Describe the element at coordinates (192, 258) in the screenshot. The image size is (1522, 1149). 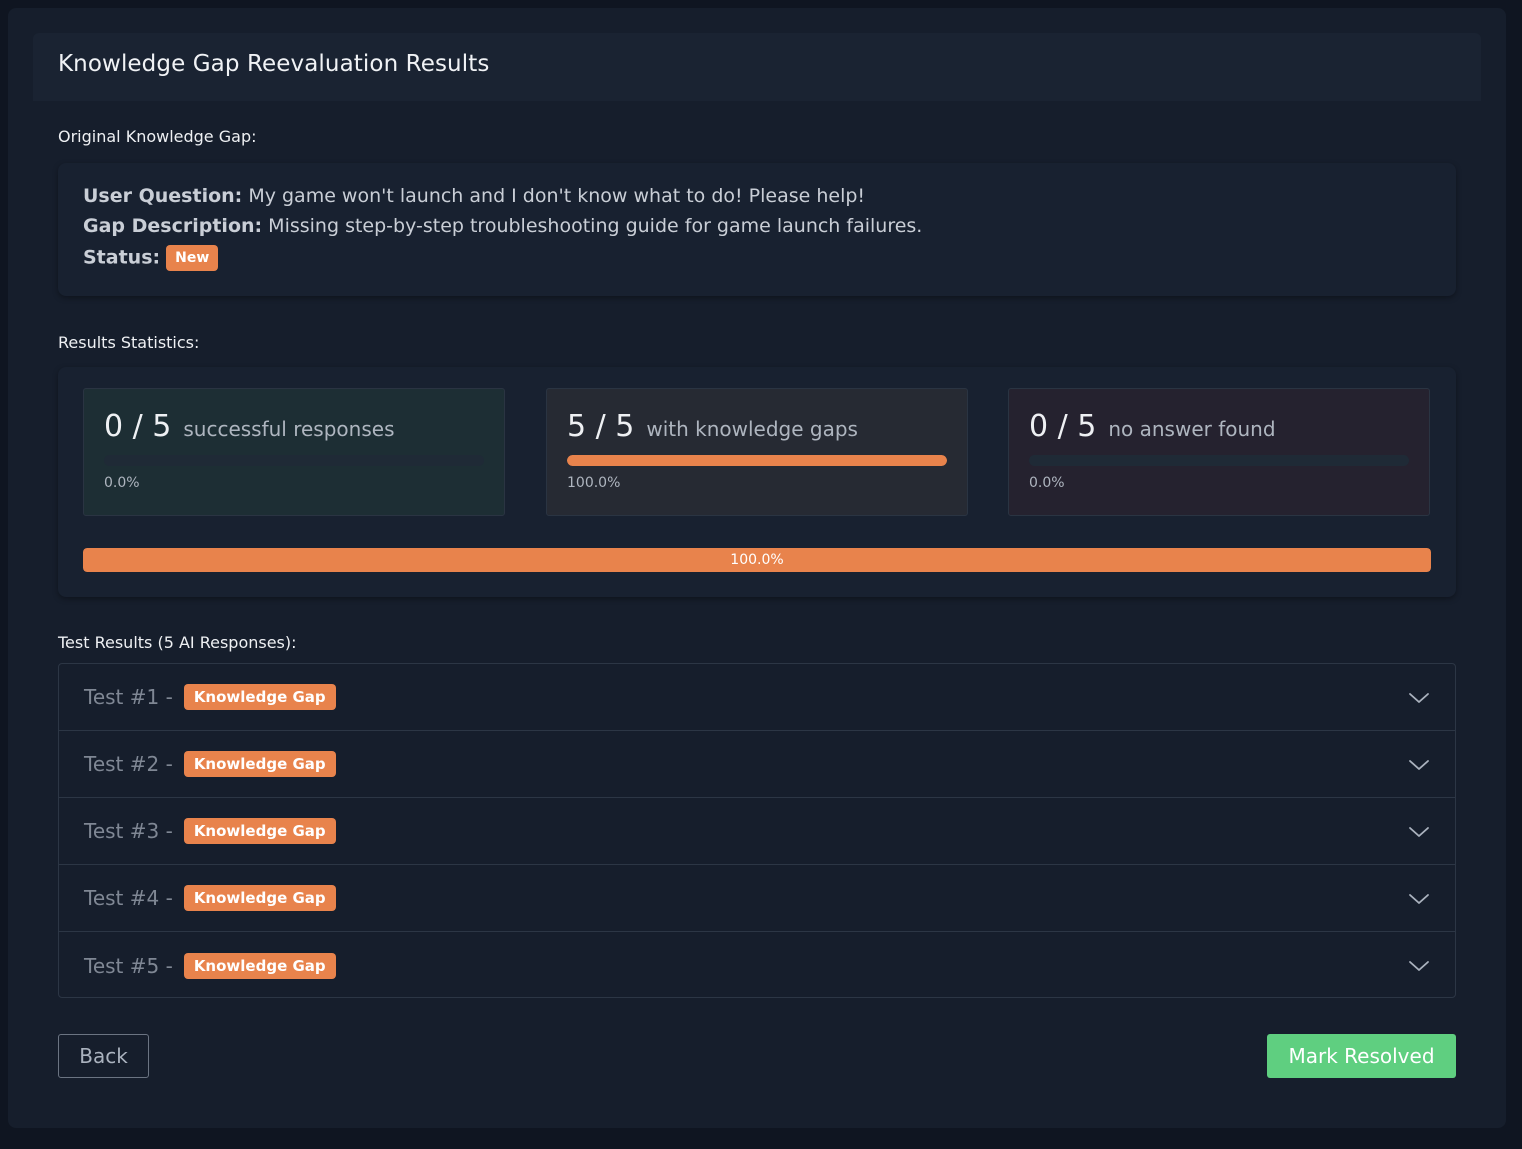
I see `status-badge: New` at that location.